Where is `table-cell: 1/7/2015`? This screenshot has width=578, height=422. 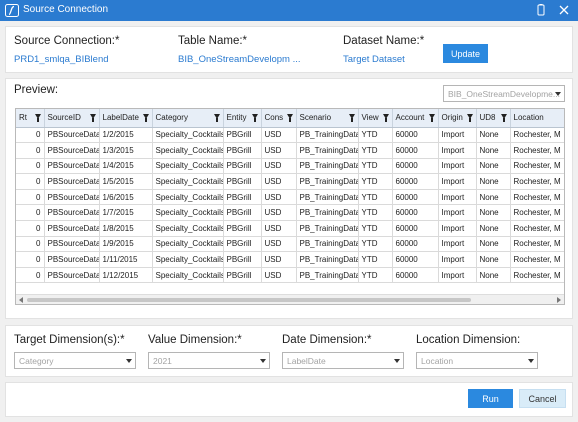 table-cell: 1/7/2015 is located at coordinates (126, 213).